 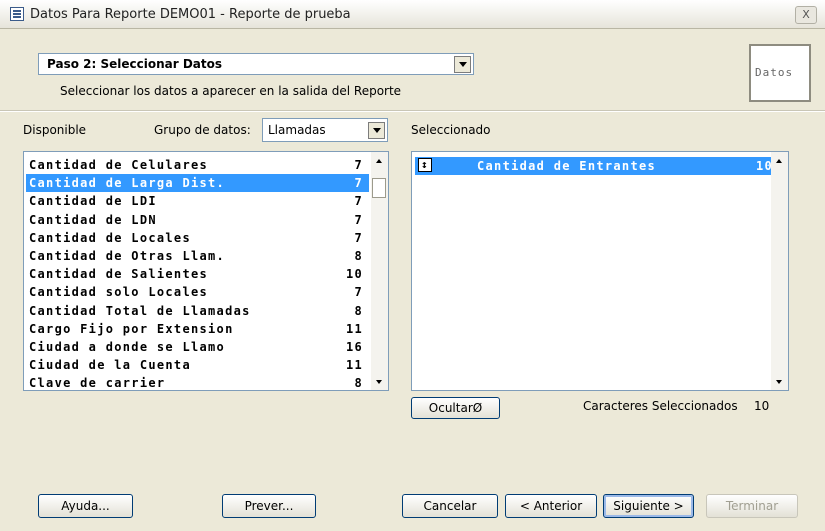 I want to click on item-name: Cantidad de Salientes, so click(x=119, y=274).